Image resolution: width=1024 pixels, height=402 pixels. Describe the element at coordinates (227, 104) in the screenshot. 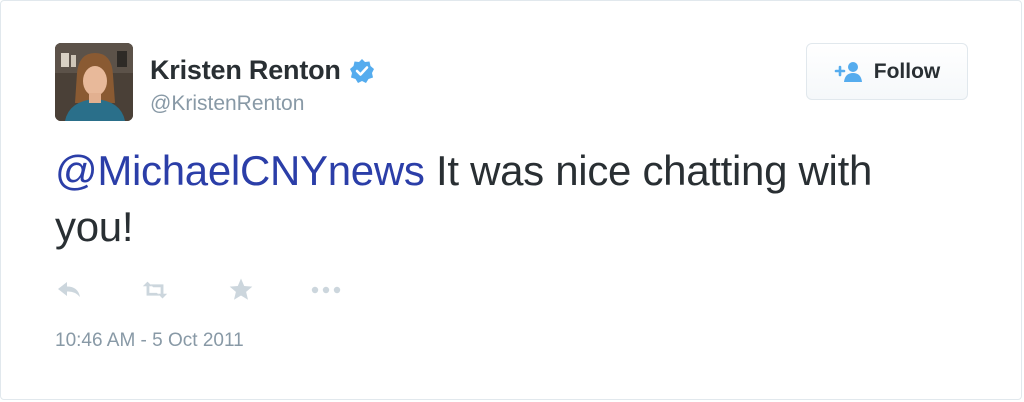

I see `author-handle: @KristenRenton` at that location.